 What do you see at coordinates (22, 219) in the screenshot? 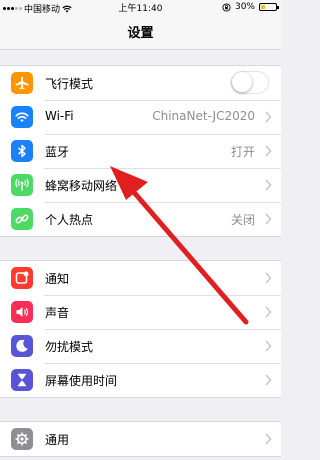
I see `hotspot-icon` at bounding box center [22, 219].